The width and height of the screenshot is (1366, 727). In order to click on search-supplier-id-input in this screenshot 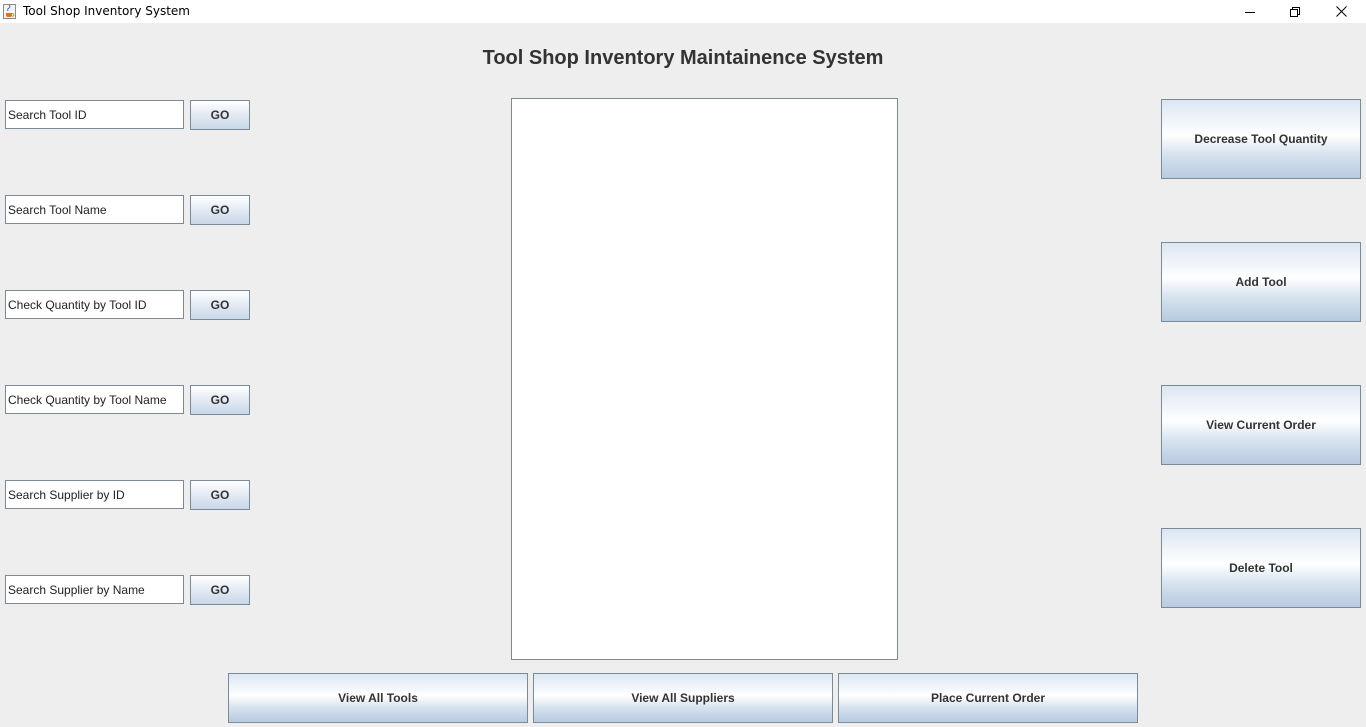, I will do `click(94, 494)`.